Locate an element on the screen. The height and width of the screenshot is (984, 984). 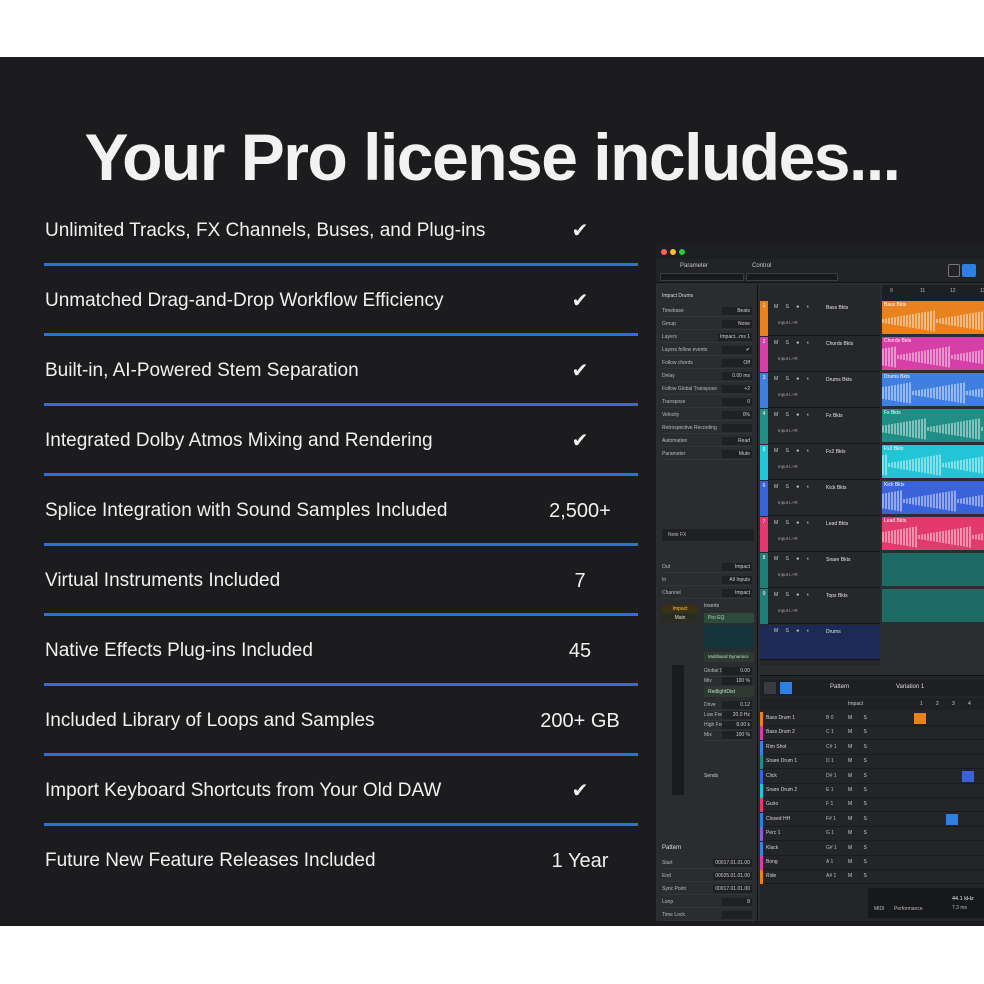
inspector-row: Retrospective Recording is located at coordinates (708, 428).